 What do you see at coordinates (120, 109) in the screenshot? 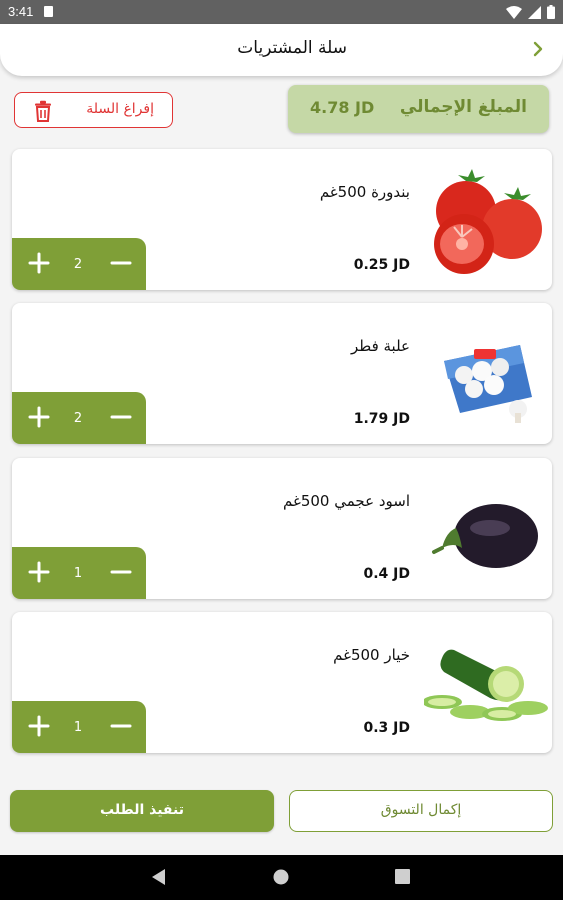
I see `empty-cart-label: إفراغ السلة` at bounding box center [120, 109].